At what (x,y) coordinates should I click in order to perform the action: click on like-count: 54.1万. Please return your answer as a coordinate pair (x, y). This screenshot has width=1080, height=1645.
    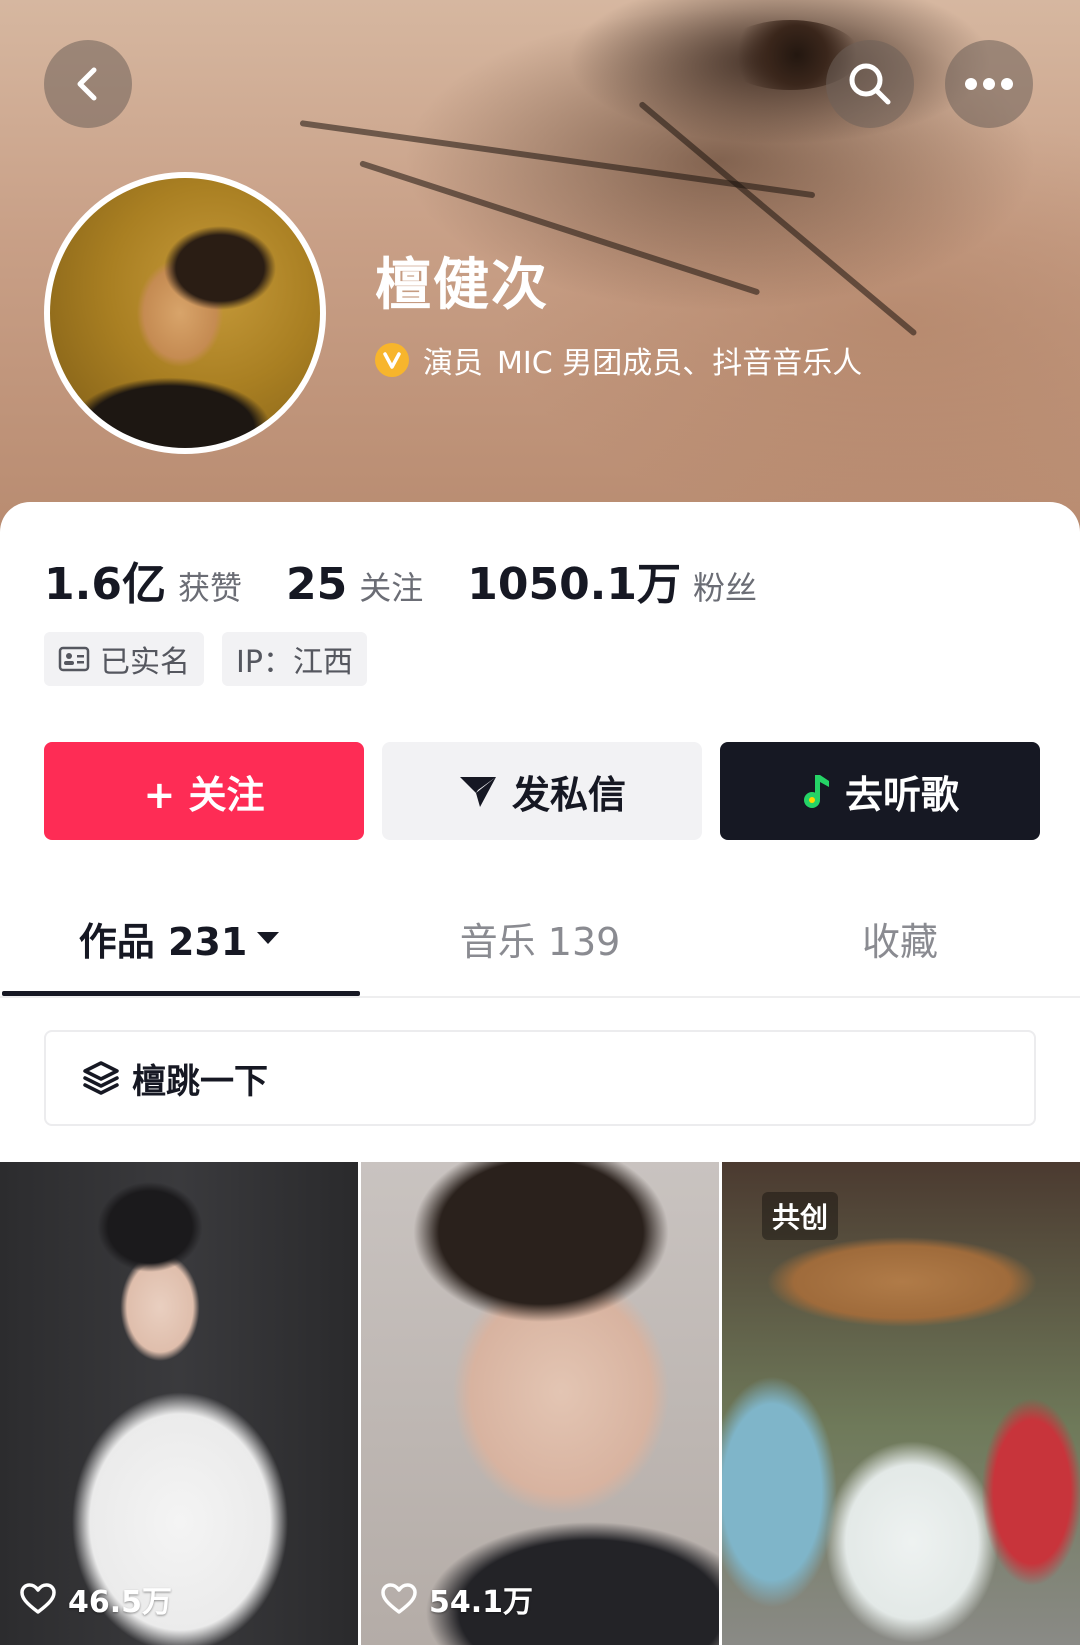
    Looking at the image, I should click on (457, 1599).